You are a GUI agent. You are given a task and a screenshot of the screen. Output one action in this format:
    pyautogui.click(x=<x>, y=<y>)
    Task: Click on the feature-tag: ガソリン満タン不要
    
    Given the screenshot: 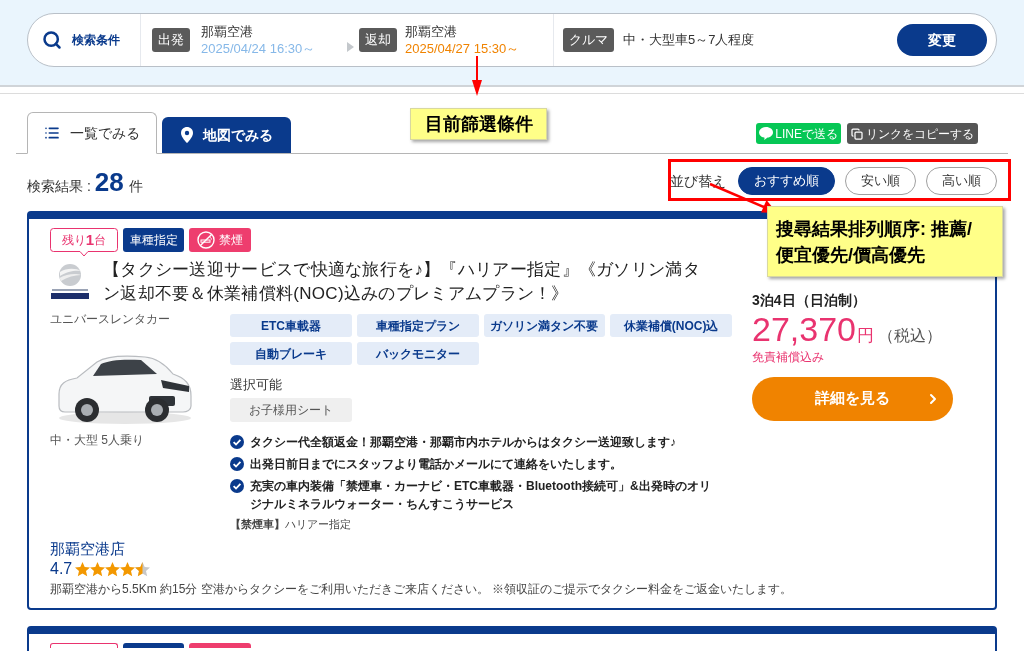 What is the action you would take?
    pyautogui.click(x=544, y=325)
    